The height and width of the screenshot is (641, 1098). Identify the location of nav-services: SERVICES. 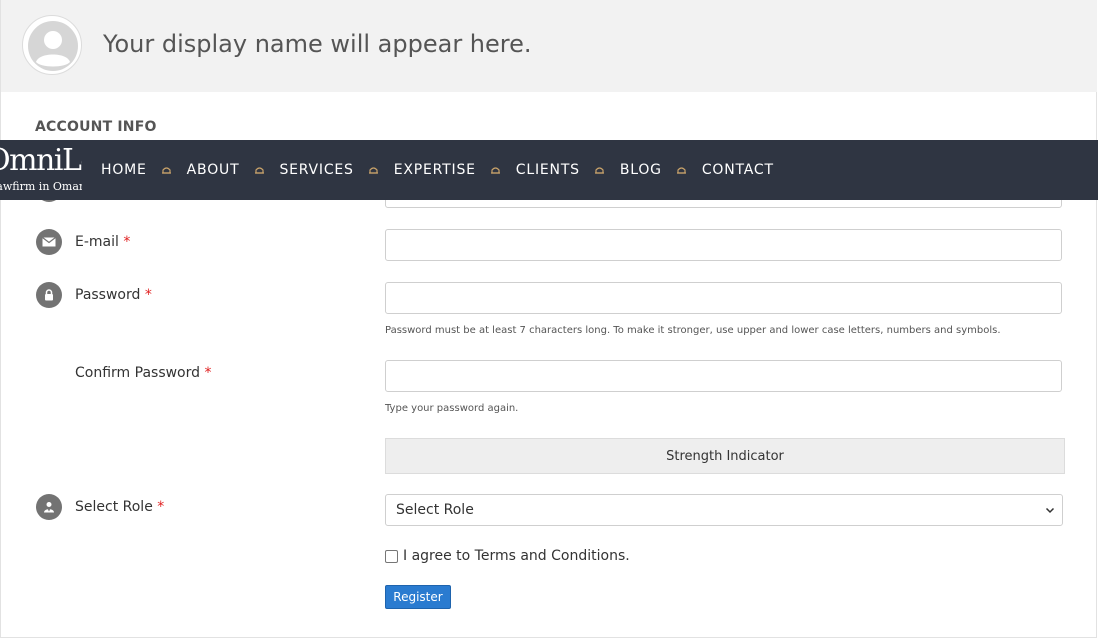
(316, 170).